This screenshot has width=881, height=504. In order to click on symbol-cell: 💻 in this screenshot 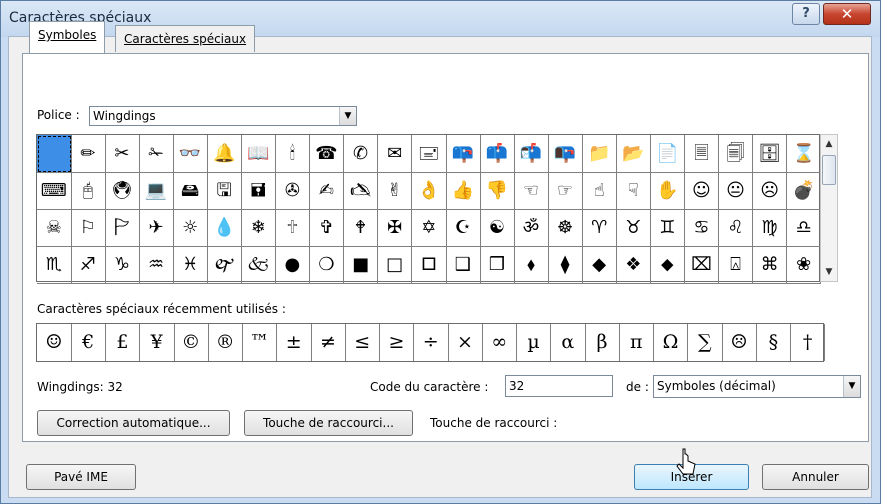, I will do `click(156, 191)`.